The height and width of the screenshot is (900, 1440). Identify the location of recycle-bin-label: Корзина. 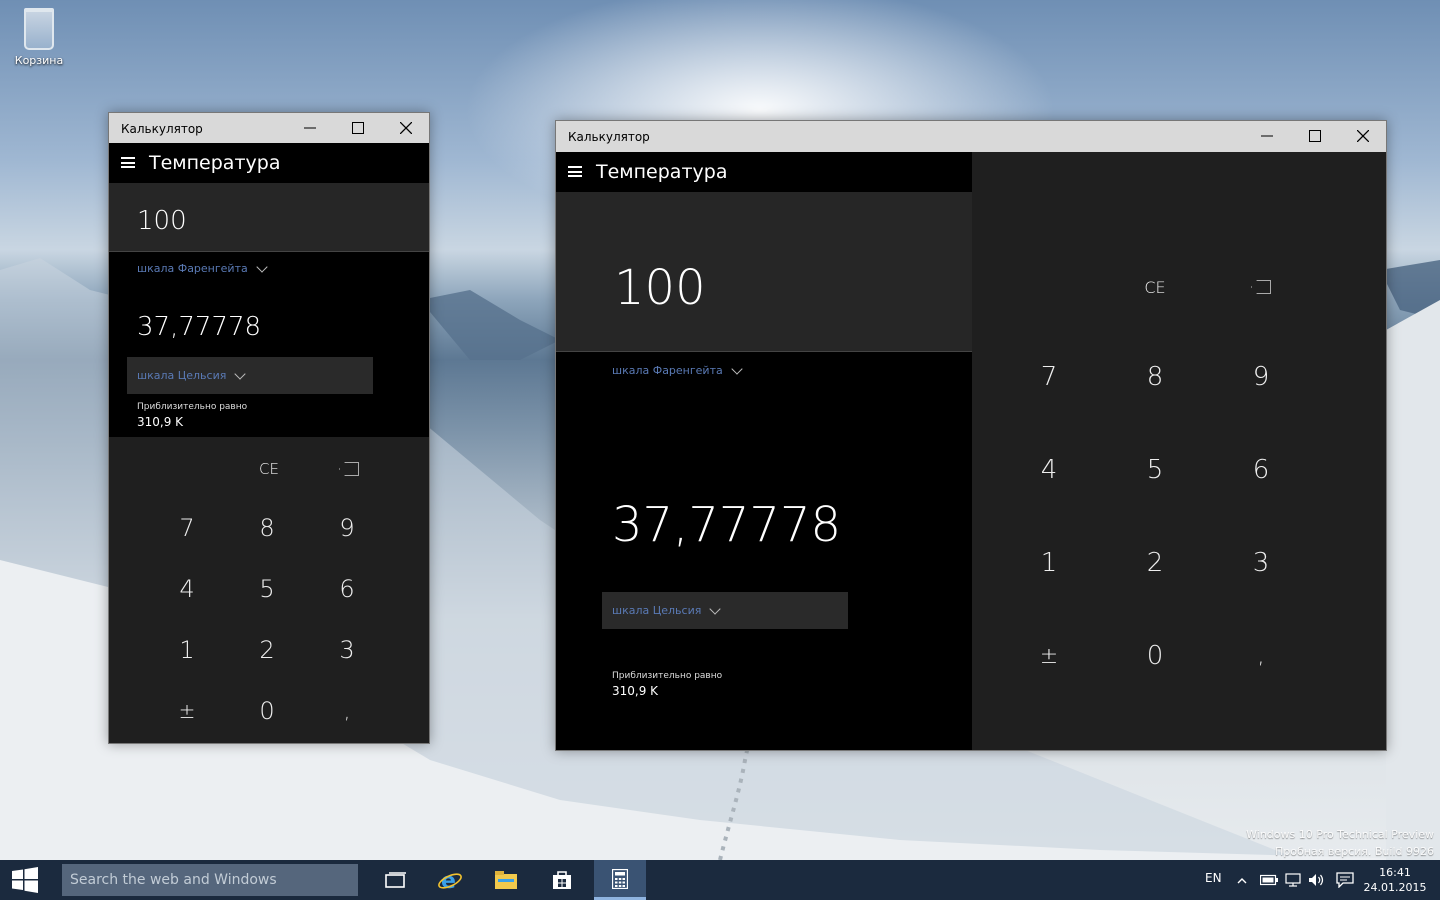
(39, 60).